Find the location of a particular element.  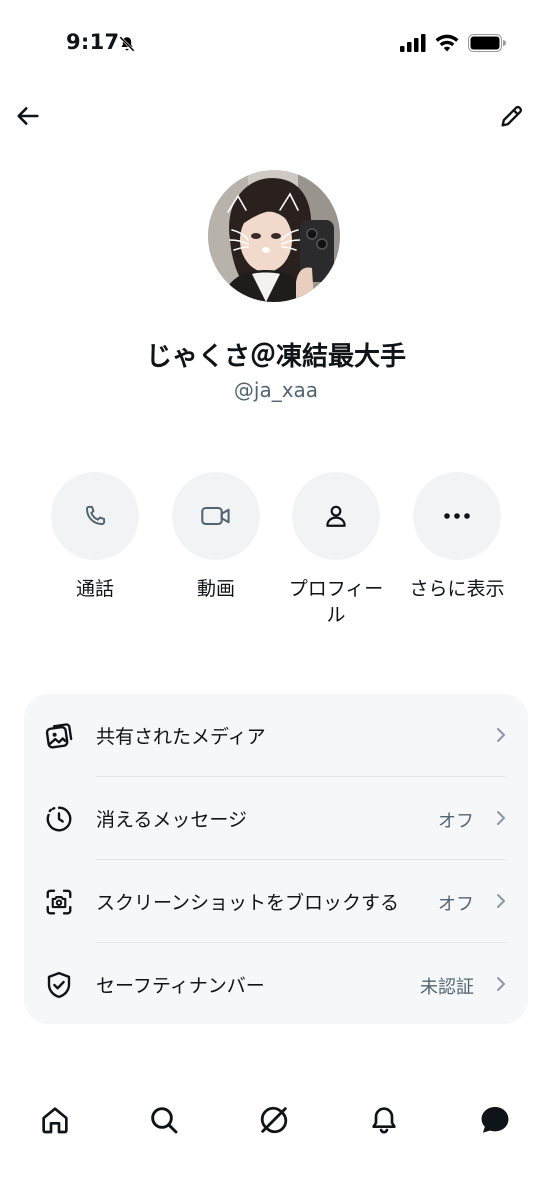

more-icon is located at coordinates (457, 516).